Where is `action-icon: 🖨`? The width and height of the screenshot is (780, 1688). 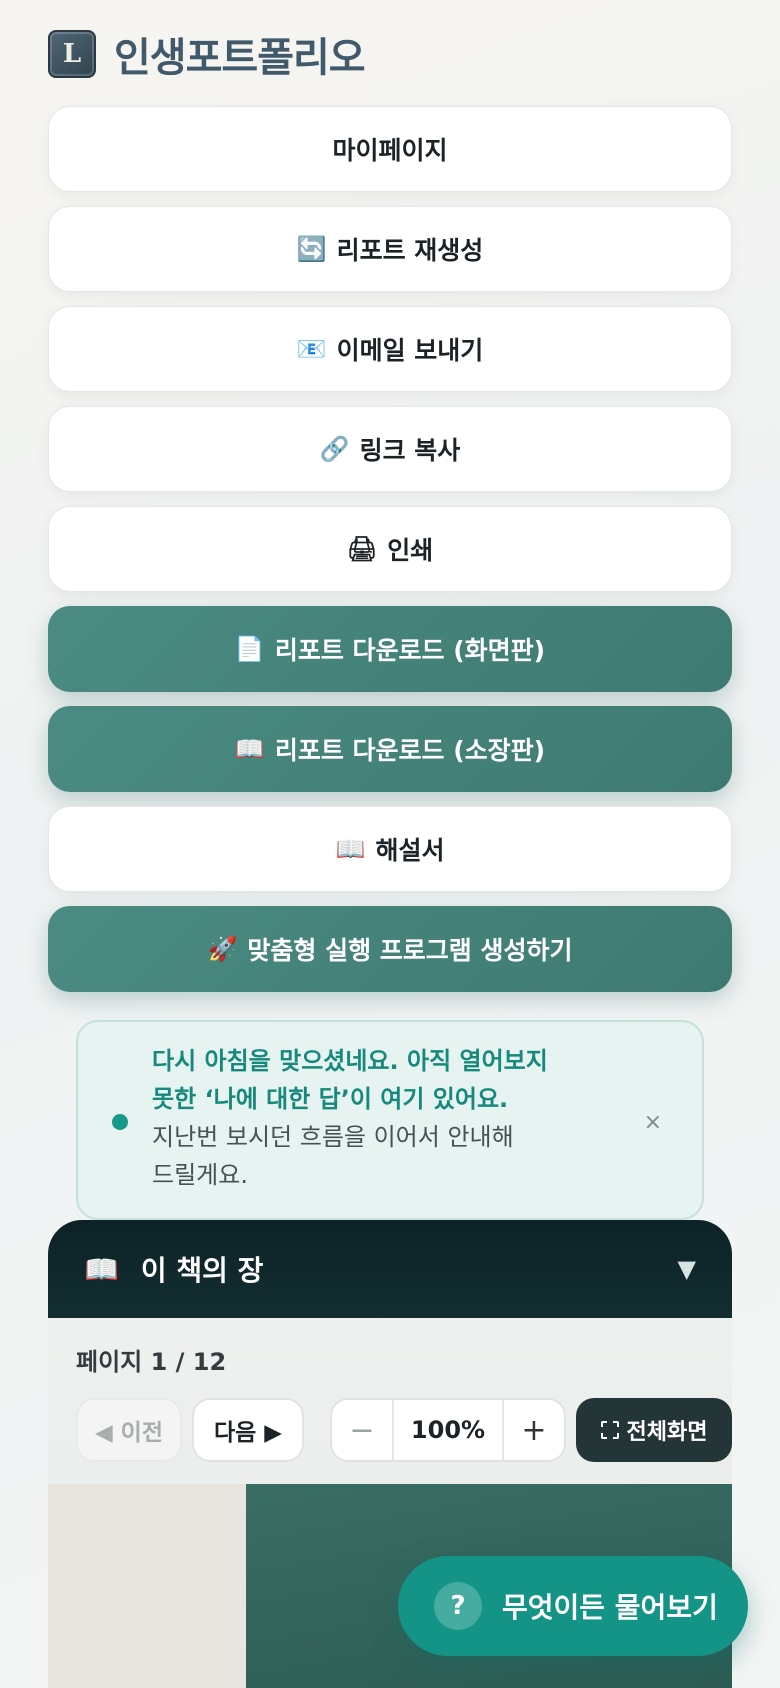 action-icon: 🖨 is located at coordinates (362, 549).